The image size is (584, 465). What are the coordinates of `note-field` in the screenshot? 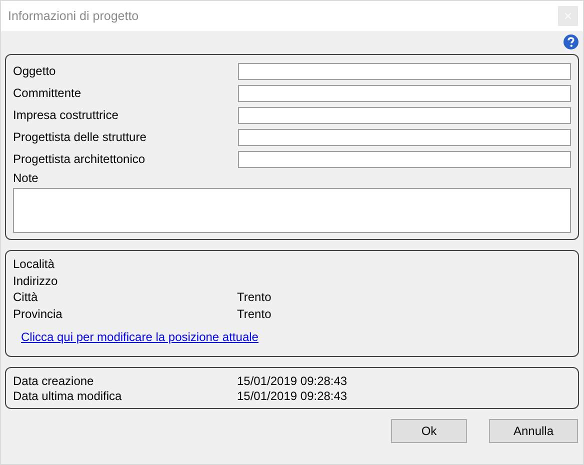 It's located at (292, 210).